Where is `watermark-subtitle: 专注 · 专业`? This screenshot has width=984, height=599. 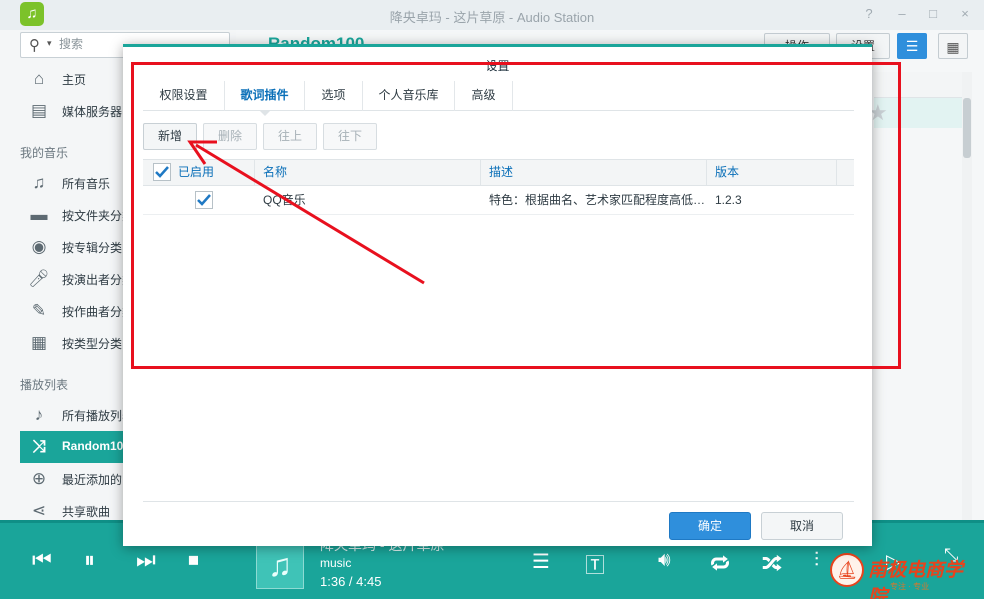 watermark-subtitle: 专注 · 专业 is located at coordinates (910, 586).